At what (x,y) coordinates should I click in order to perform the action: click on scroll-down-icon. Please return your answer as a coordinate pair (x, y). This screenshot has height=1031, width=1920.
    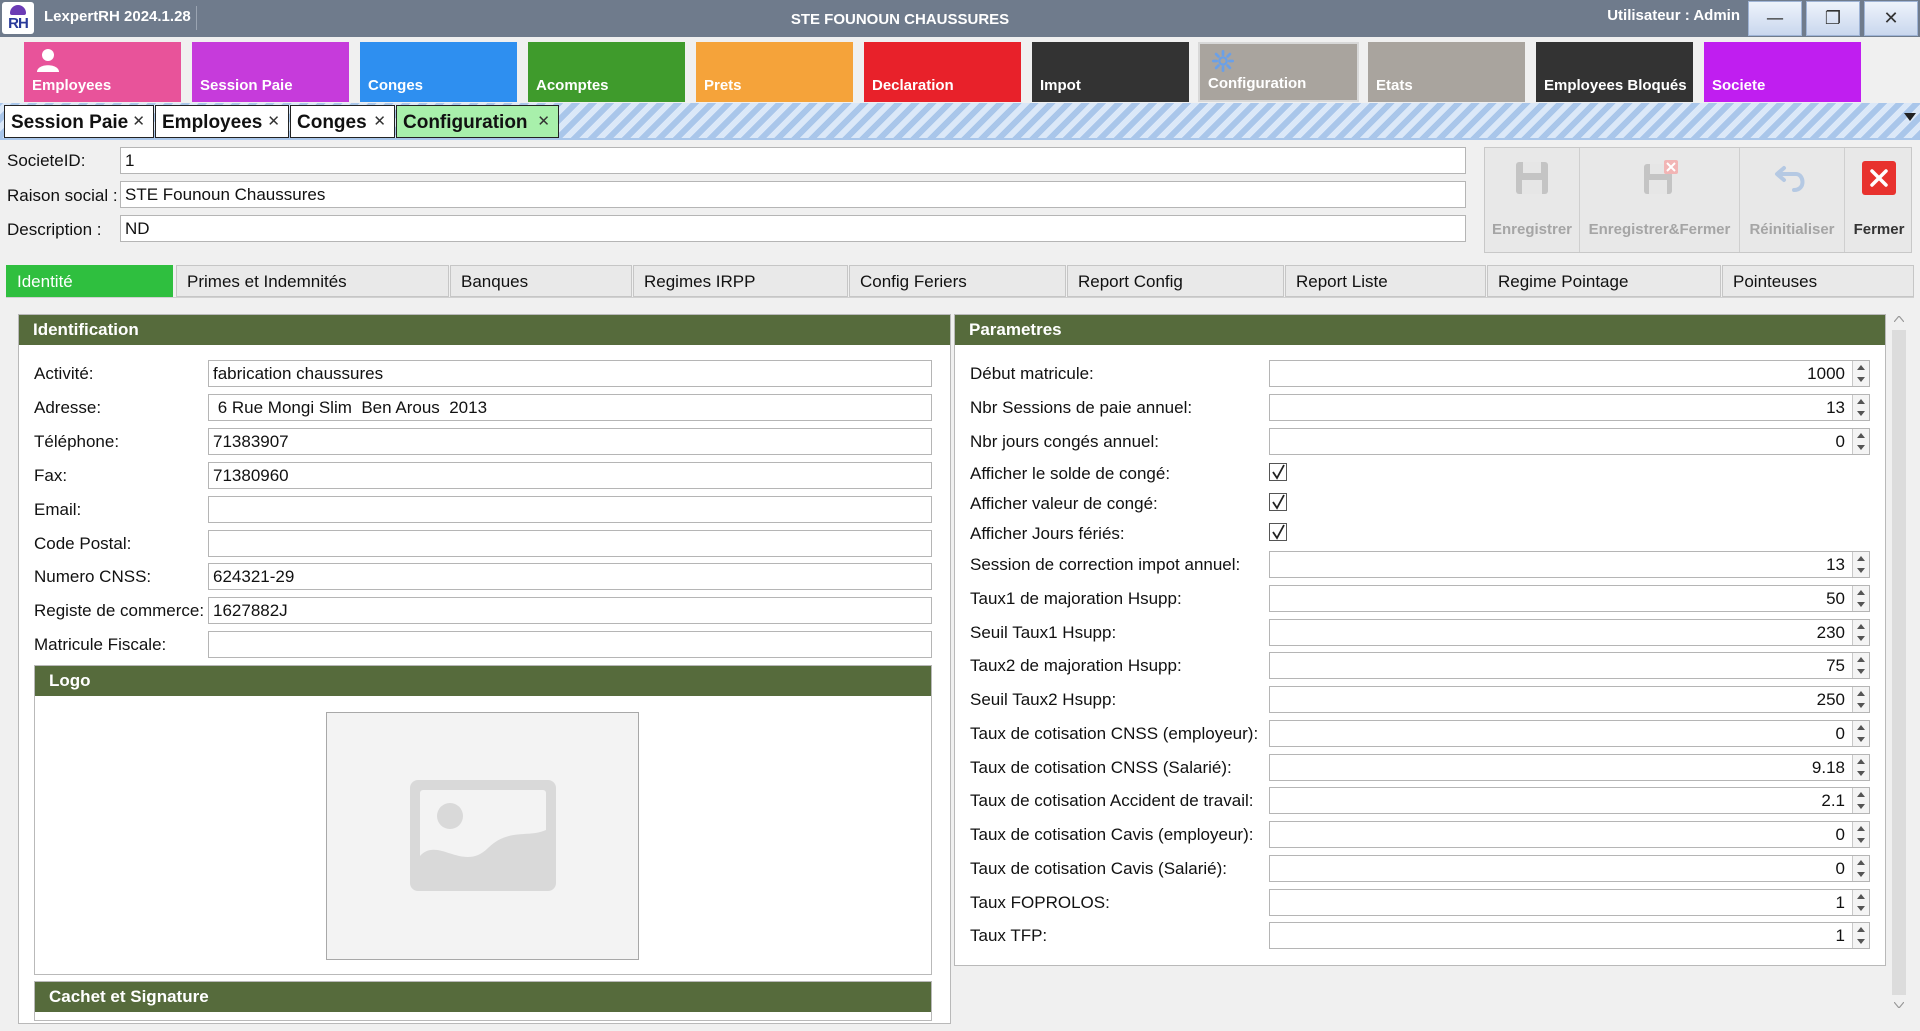
    Looking at the image, I should click on (1899, 1005).